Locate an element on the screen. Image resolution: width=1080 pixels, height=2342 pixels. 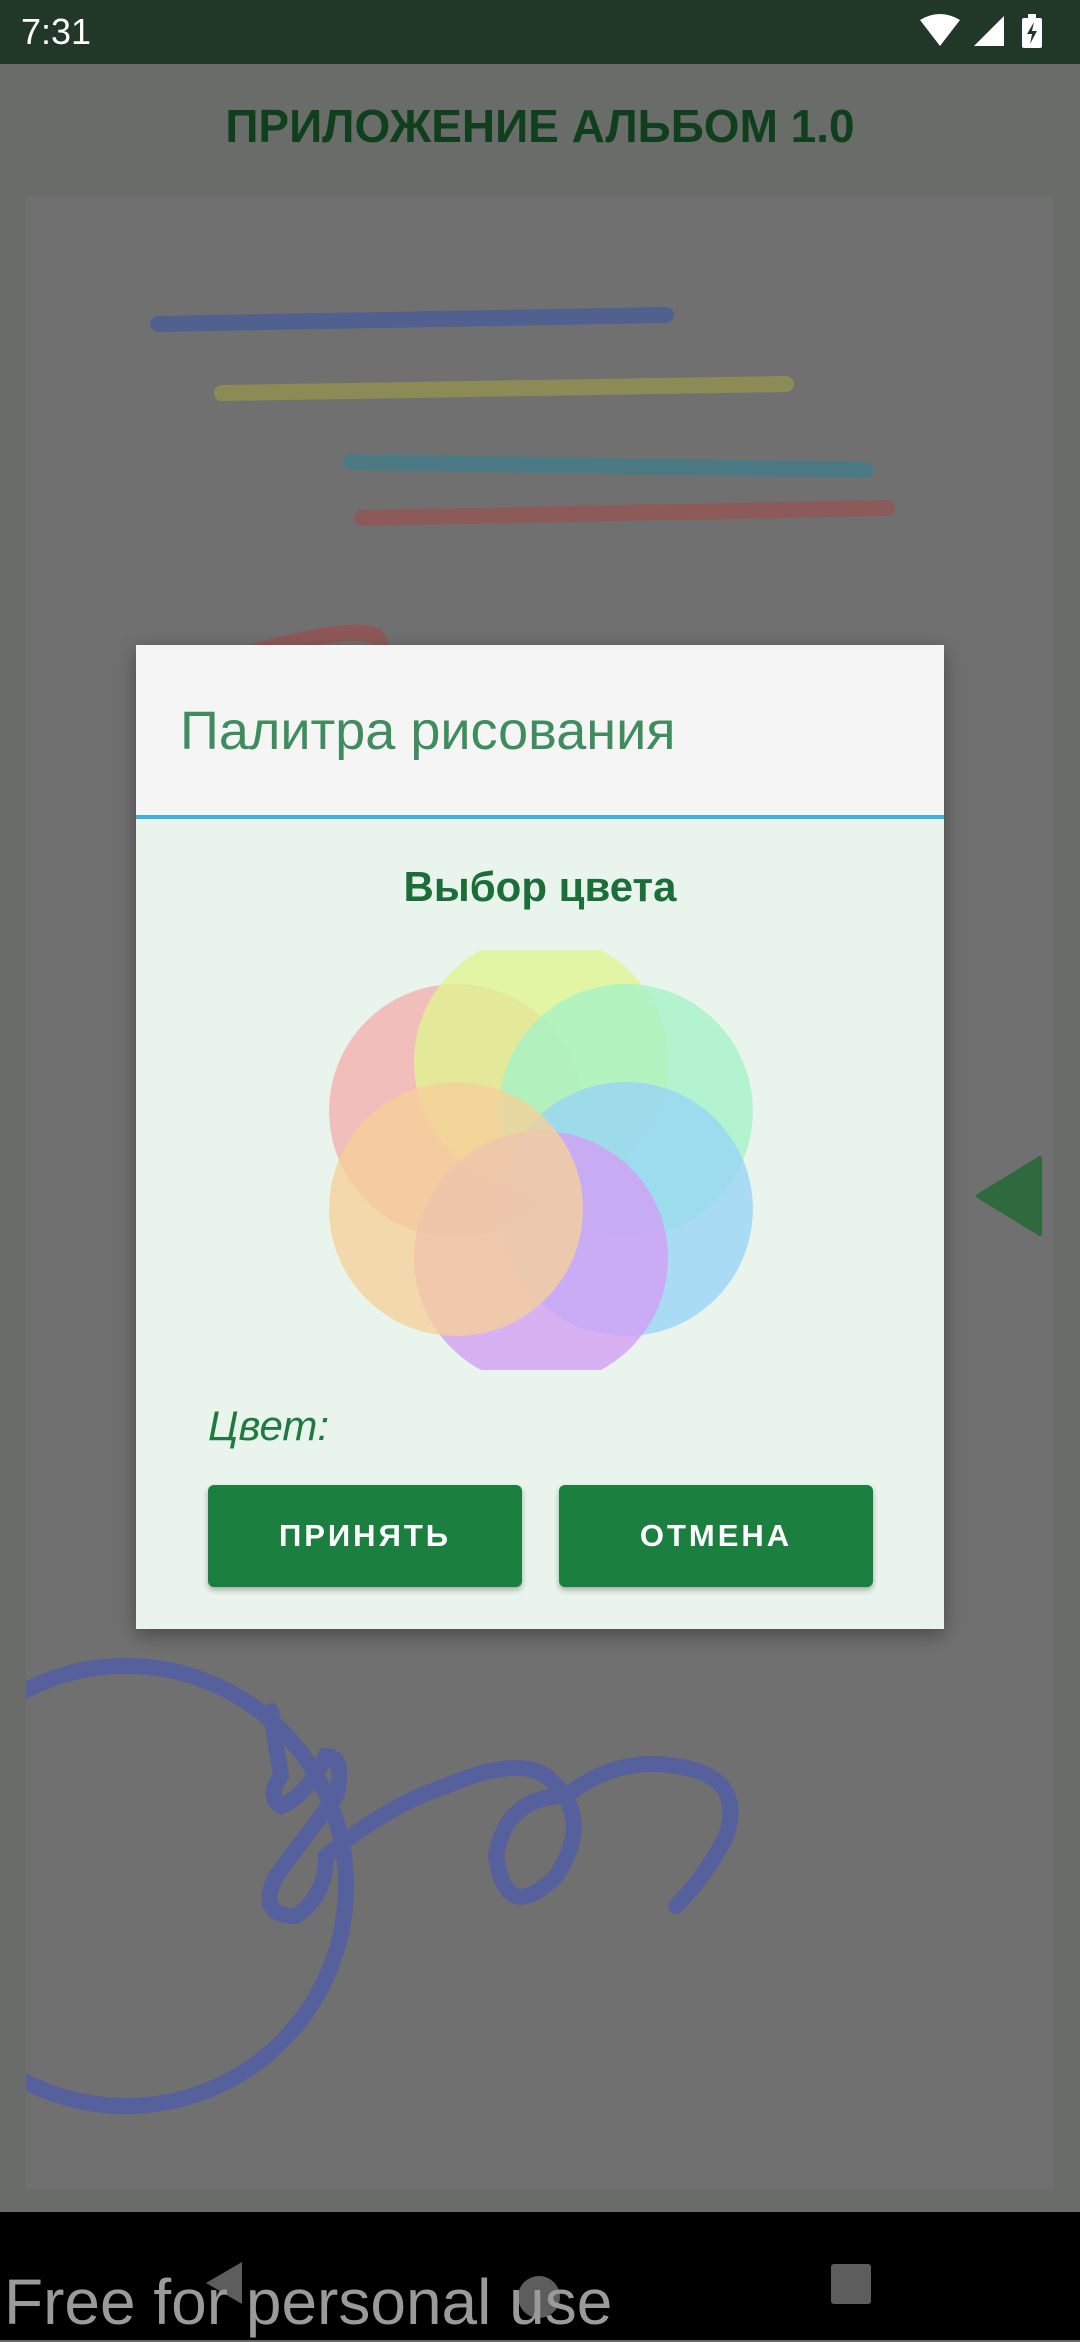
status-time: 7:31 is located at coordinates (56, 31).